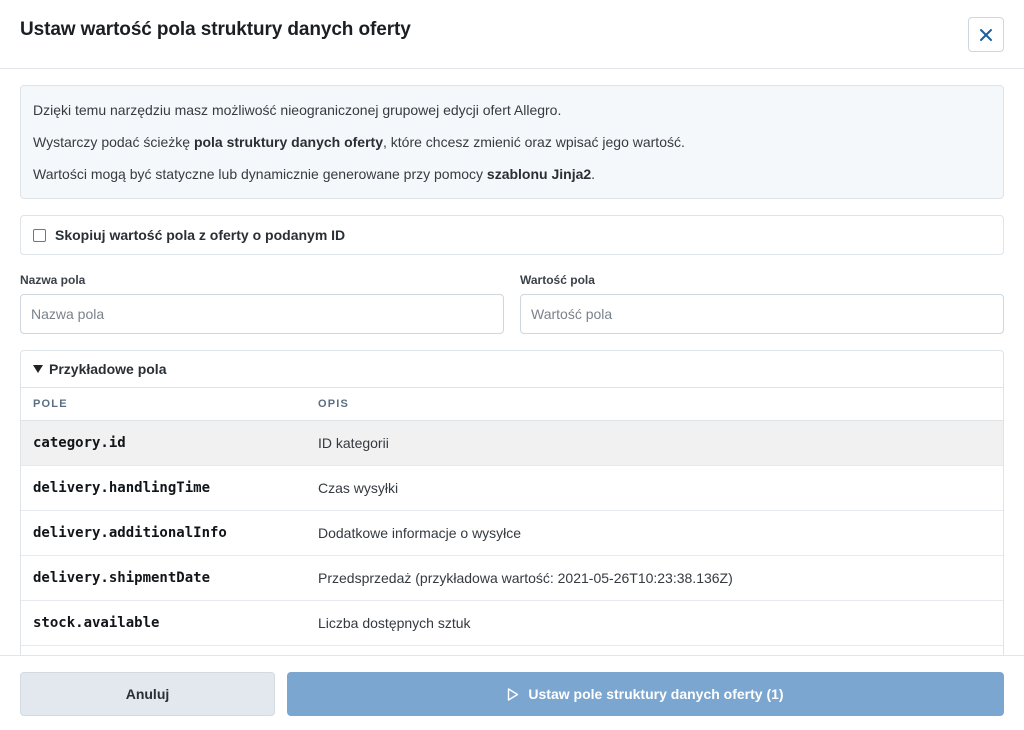 The width and height of the screenshot is (1024, 730). Describe the element at coordinates (163, 533) in the screenshot. I see `field-path: delivery.additionalInfo` at that location.